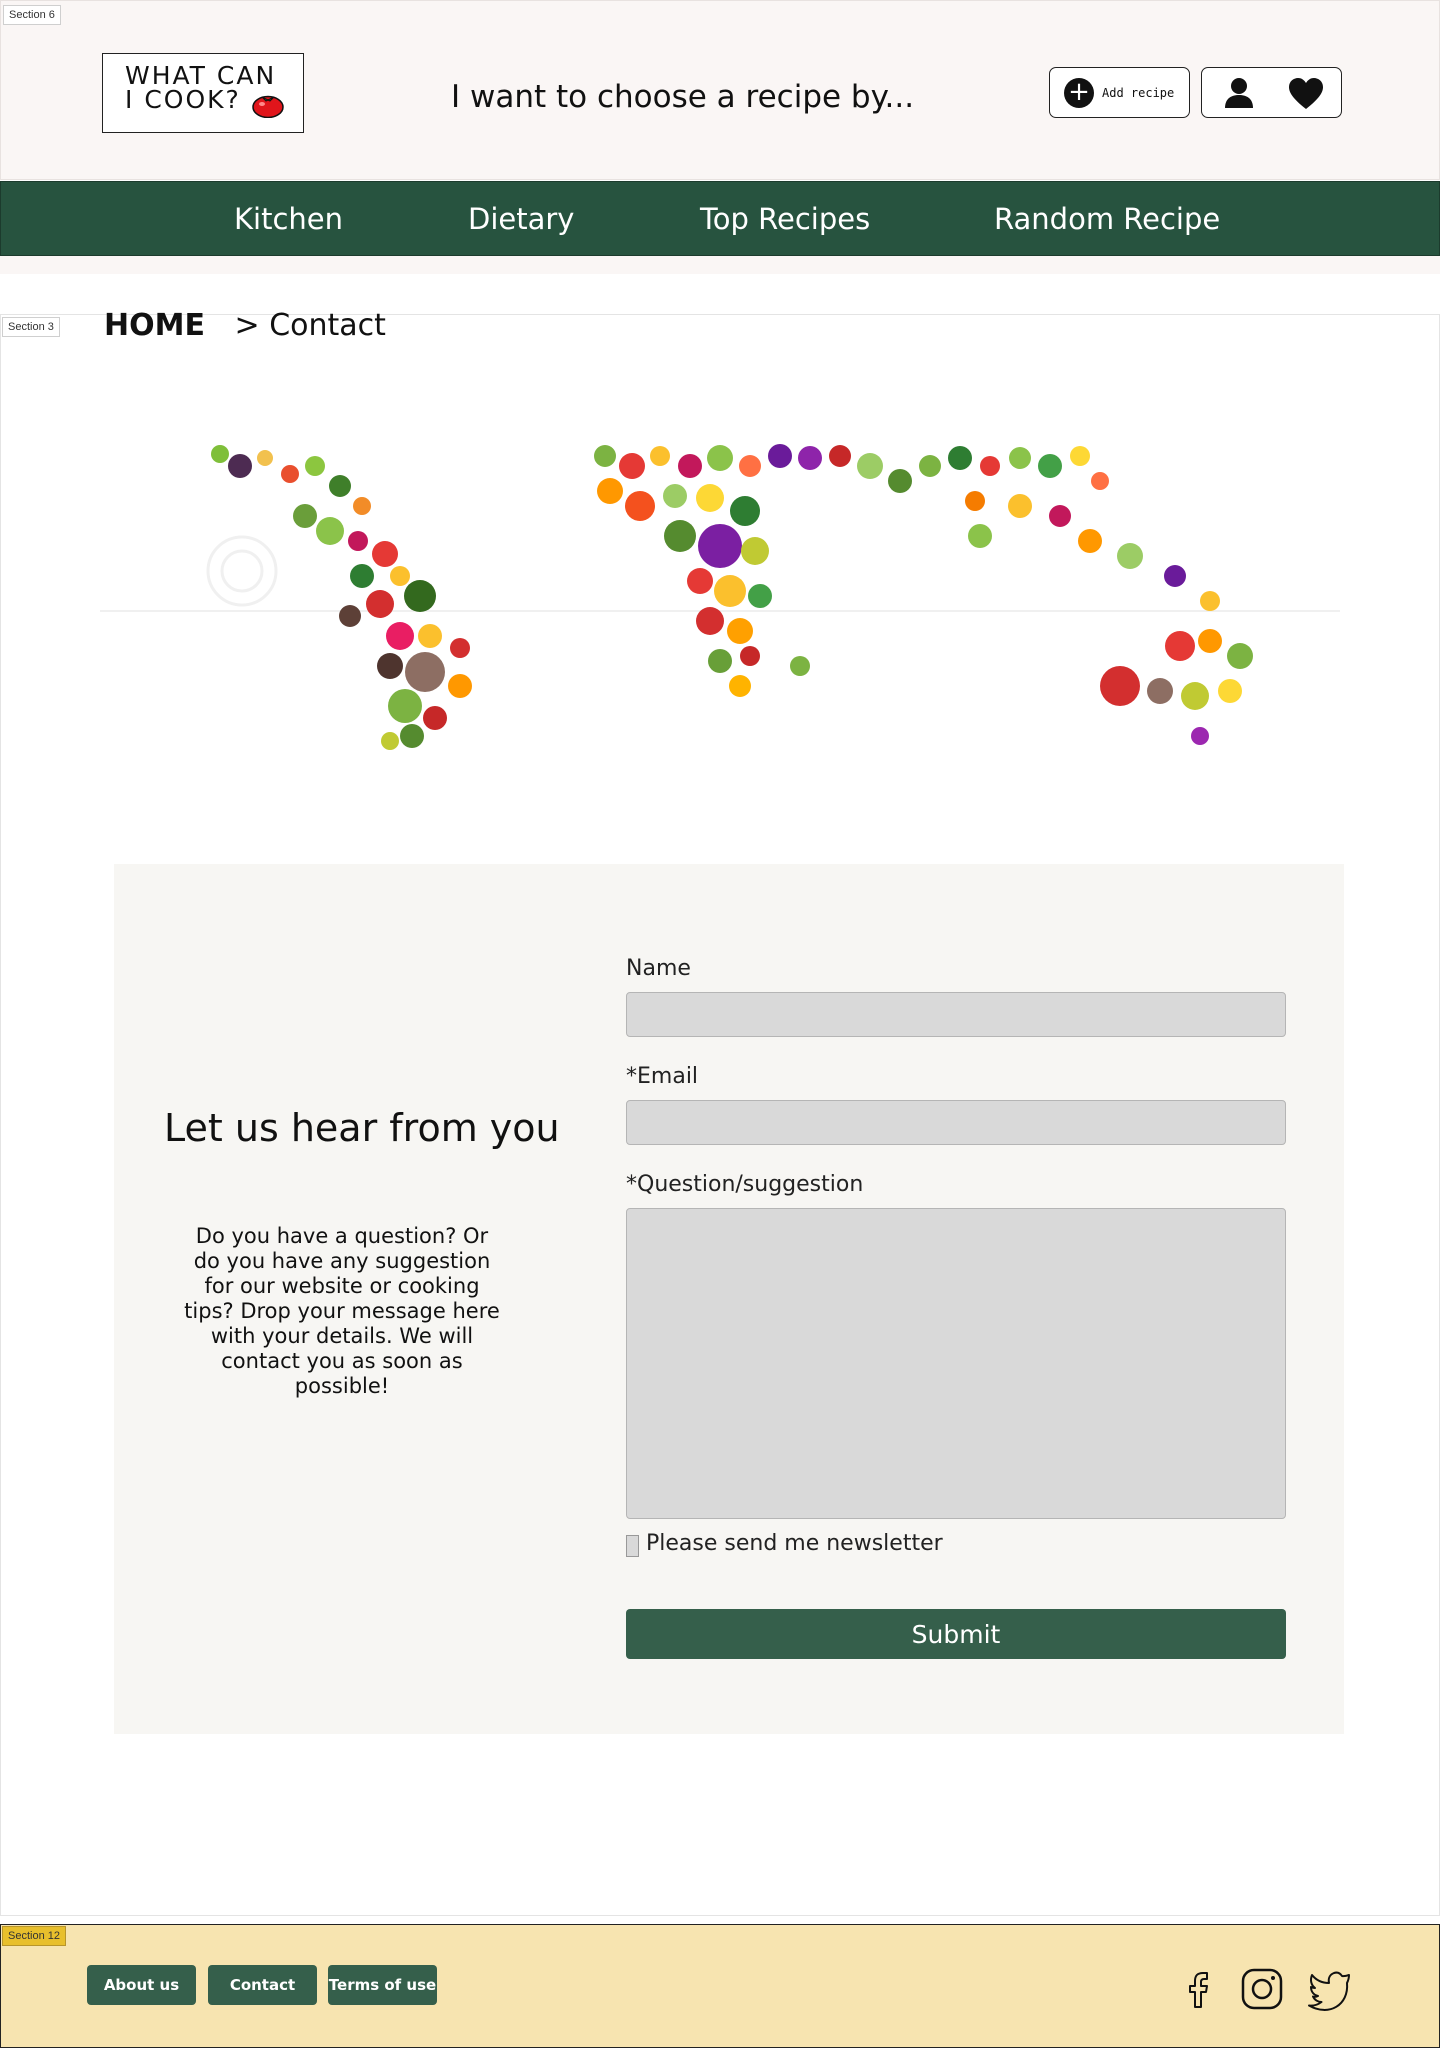 This screenshot has height=2048, width=1440. I want to click on question-textarea, so click(956, 1363).